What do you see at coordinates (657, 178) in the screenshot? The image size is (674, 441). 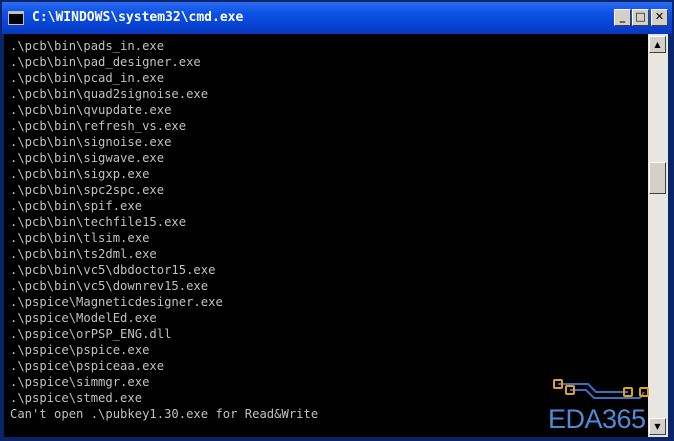 I see `scroll-thumb` at bounding box center [657, 178].